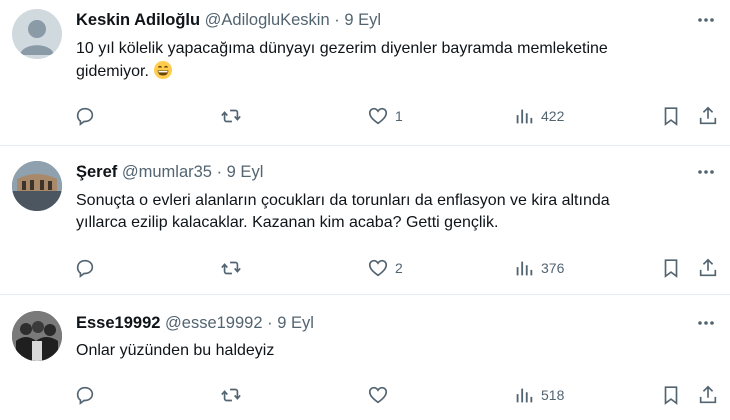 The width and height of the screenshot is (730, 420). I want to click on like-button: 1, so click(385, 116).